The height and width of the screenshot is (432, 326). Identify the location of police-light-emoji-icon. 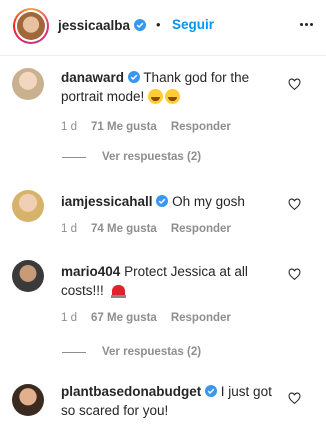
(118, 291).